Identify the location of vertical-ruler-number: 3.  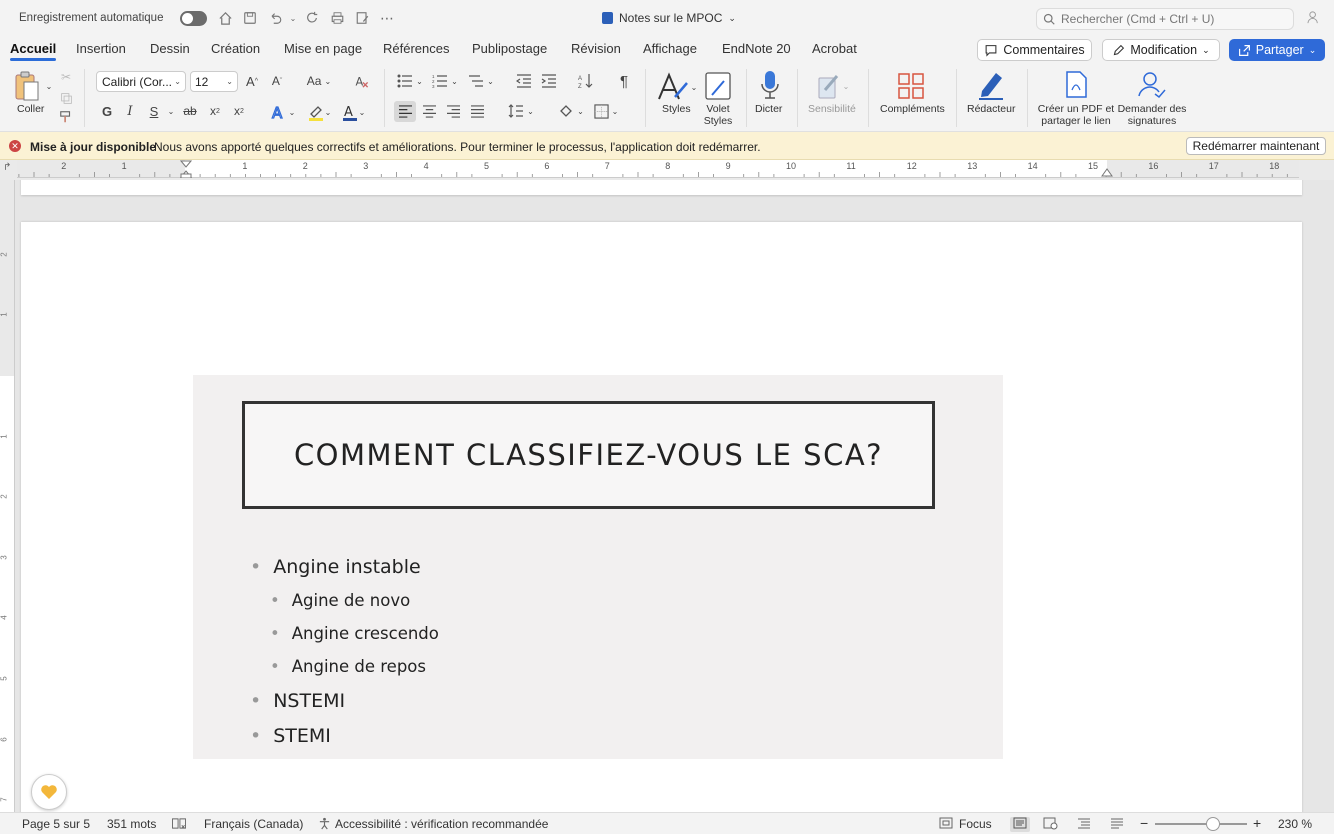
(4, 557).